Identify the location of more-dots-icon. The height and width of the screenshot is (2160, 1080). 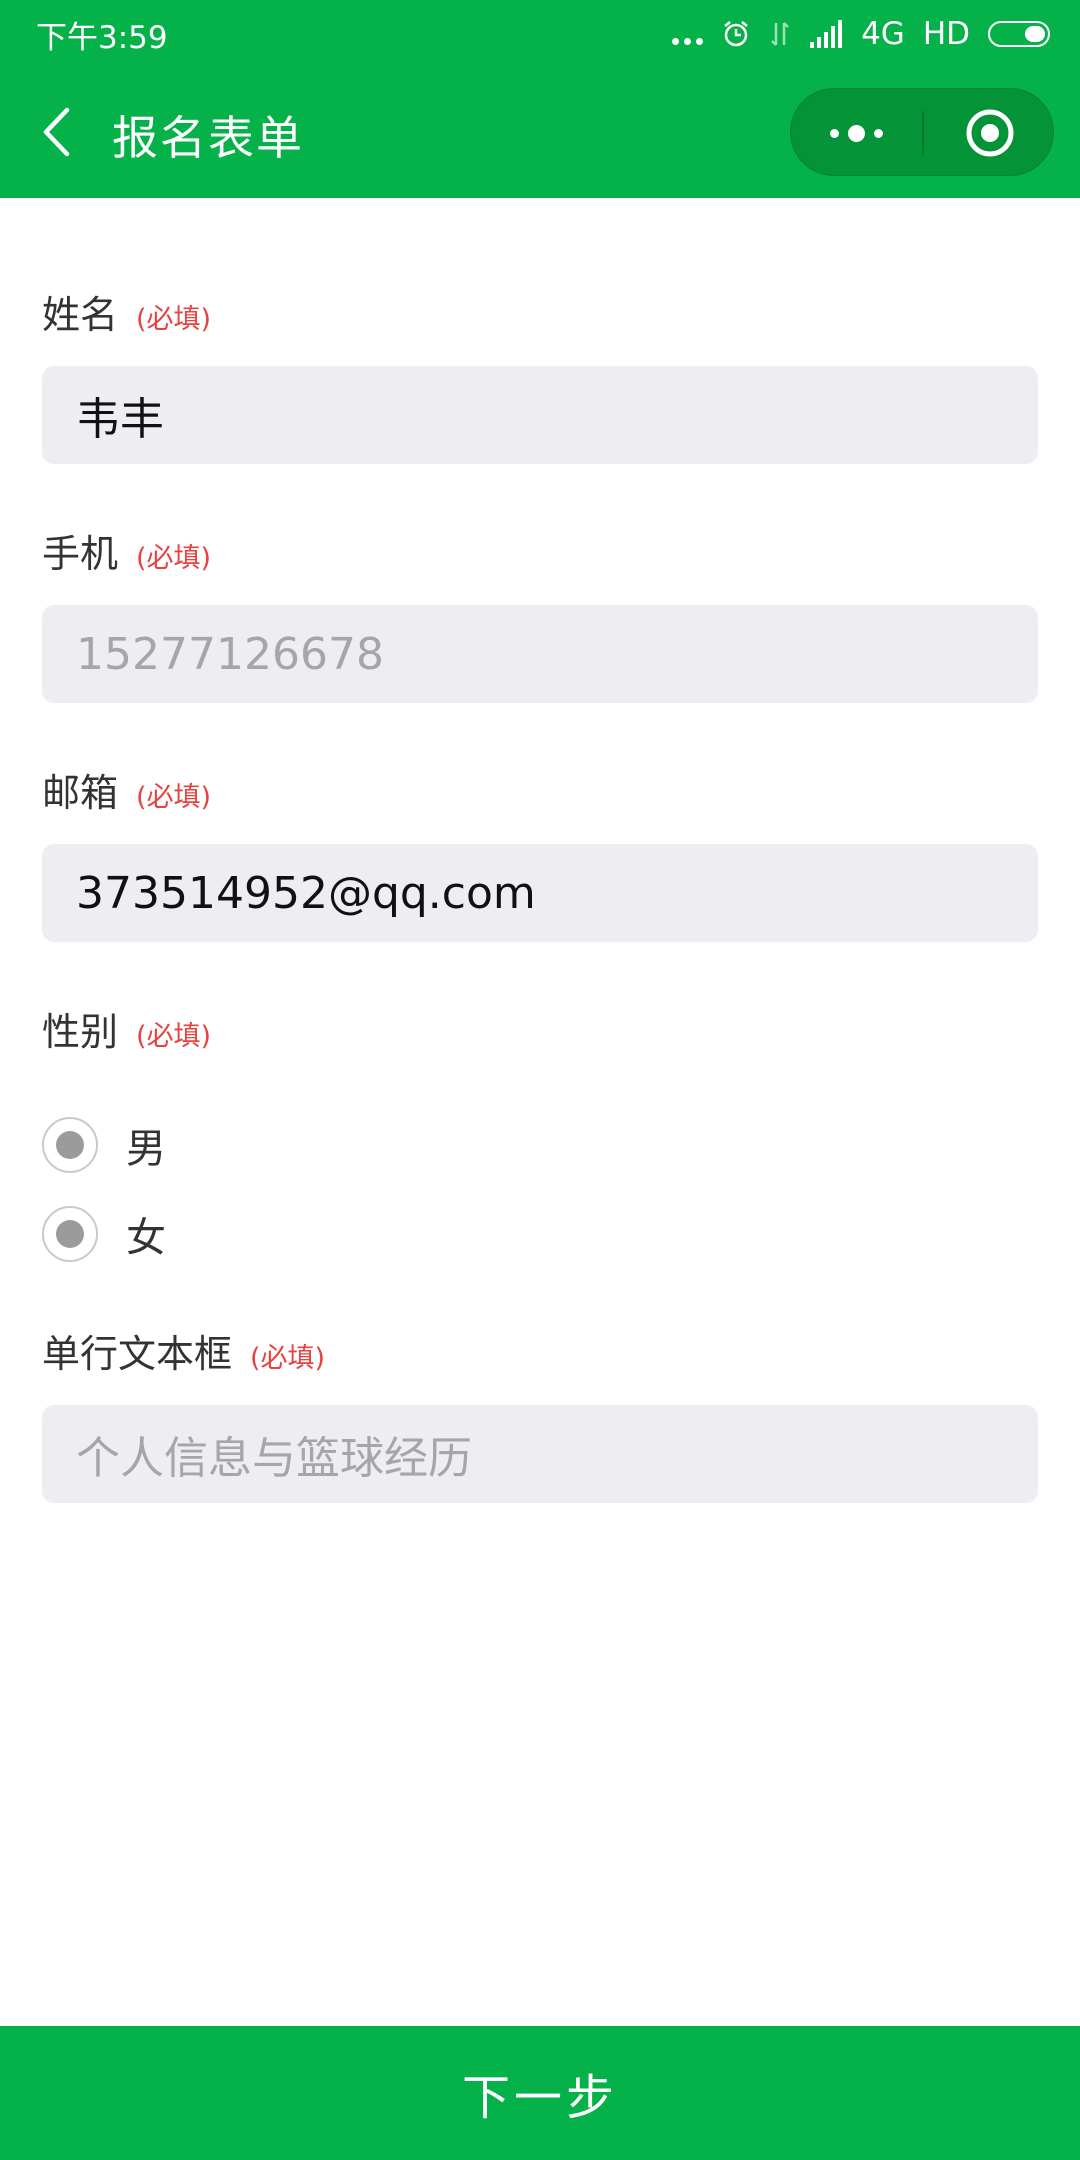
(834, 133).